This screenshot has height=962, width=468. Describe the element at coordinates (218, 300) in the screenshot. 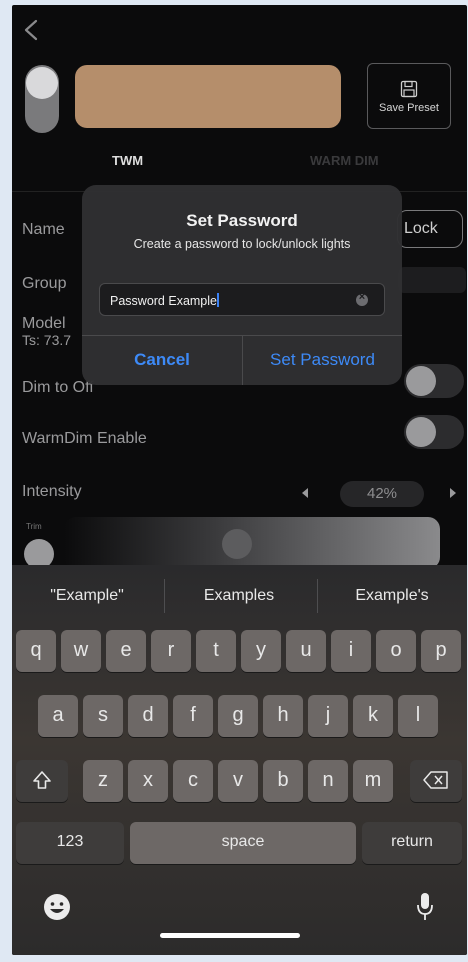

I see `text-cursor` at that location.